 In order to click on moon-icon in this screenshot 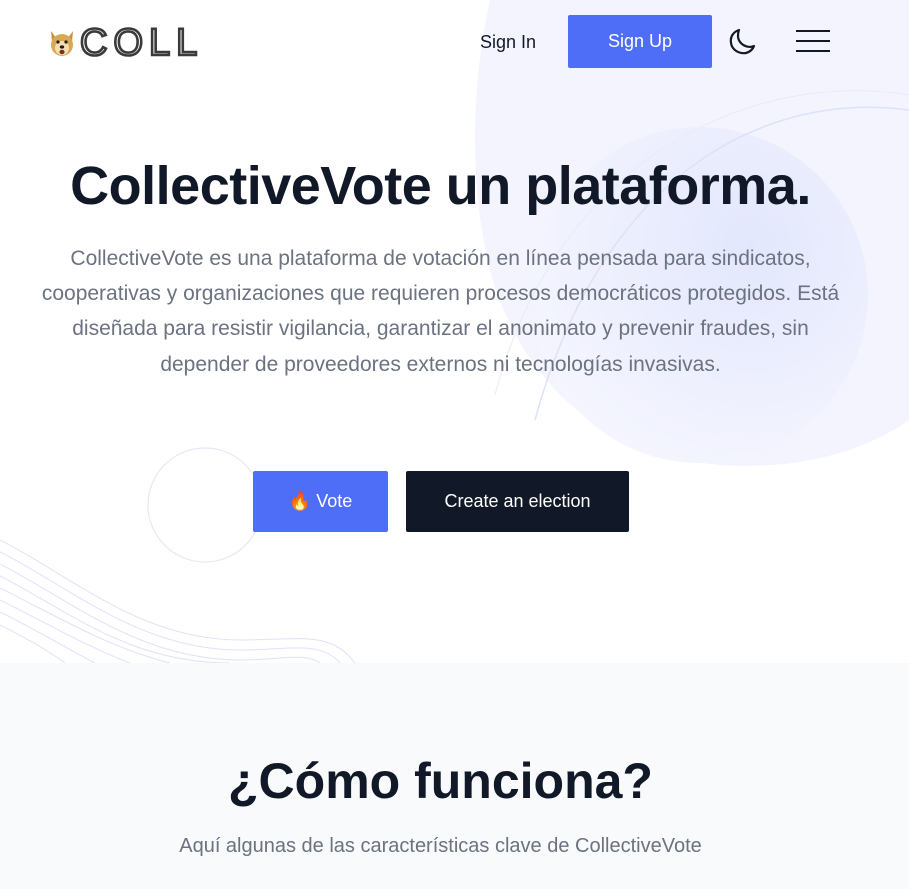, I will do `click(742, 42)`.